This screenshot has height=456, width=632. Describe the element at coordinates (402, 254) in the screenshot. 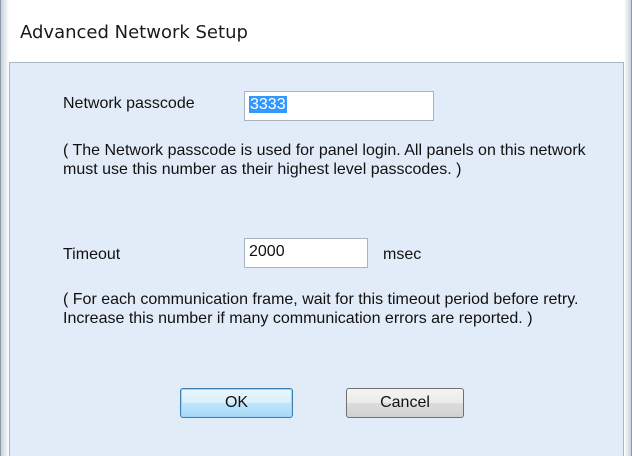

I see `timeout-unit-label: msec` at that location.